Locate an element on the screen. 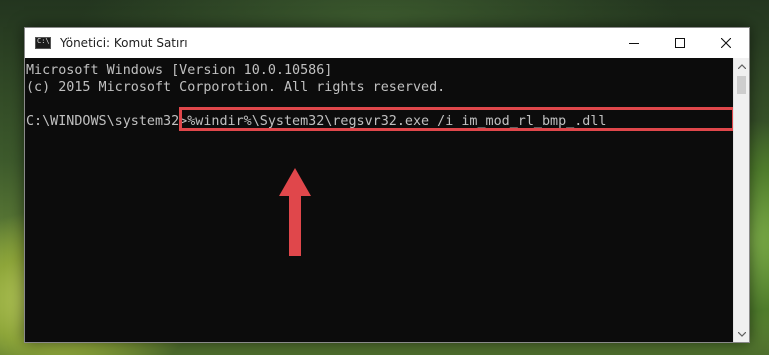 The image size is (769, 355). scroll-down-icon is located at coordinates (742, 334).